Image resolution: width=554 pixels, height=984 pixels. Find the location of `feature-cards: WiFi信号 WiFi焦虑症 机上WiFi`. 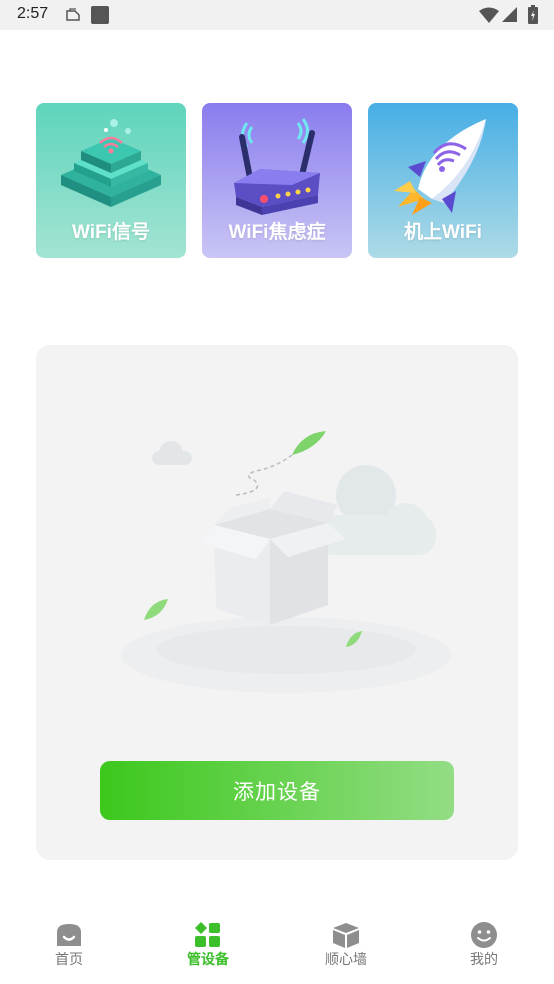

feature-cards: WiFi信号 WiFi焦虑症 机上WiFi is located at coordinates (277, 180).